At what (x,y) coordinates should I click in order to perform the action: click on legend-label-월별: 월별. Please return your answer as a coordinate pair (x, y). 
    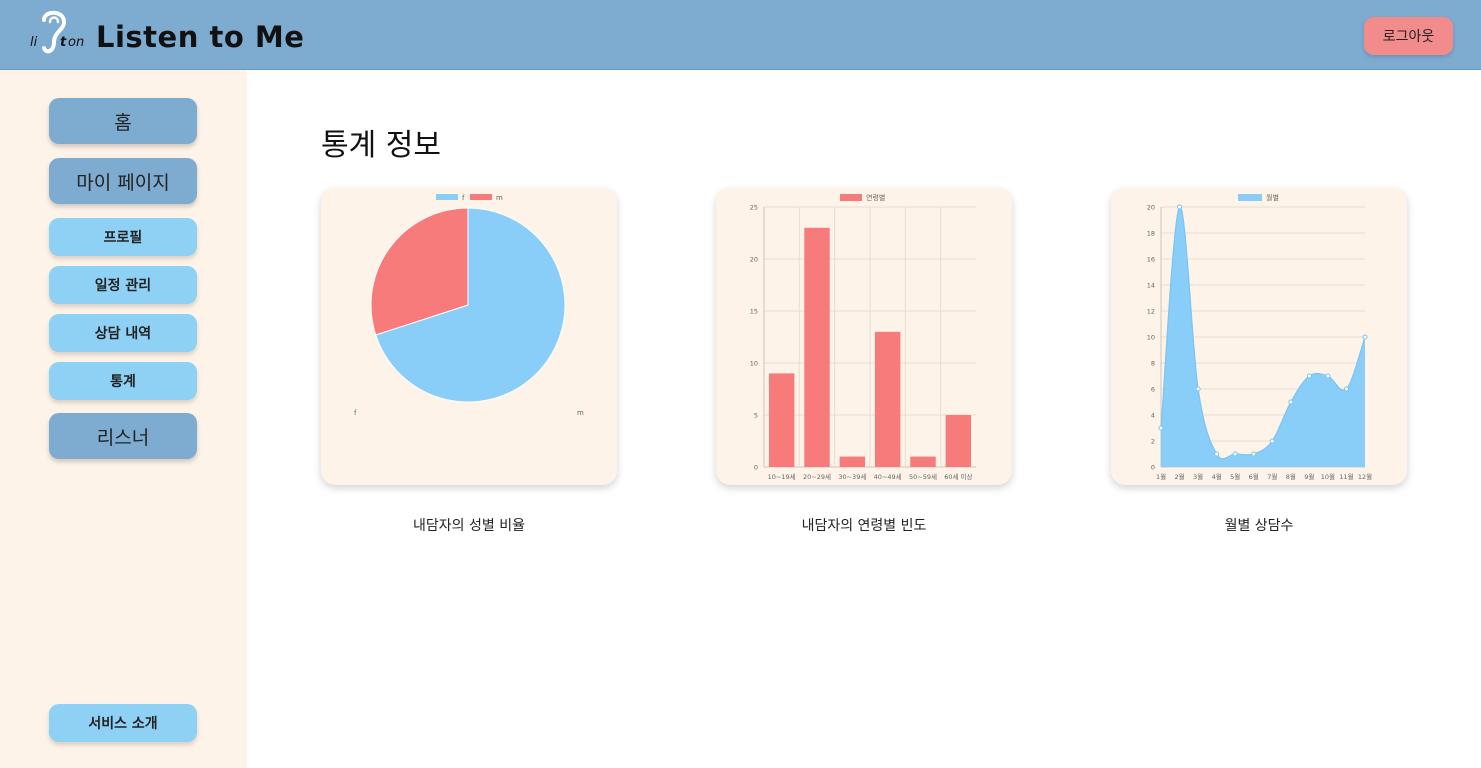
    Looking at the image, I should click on (1272, 197).